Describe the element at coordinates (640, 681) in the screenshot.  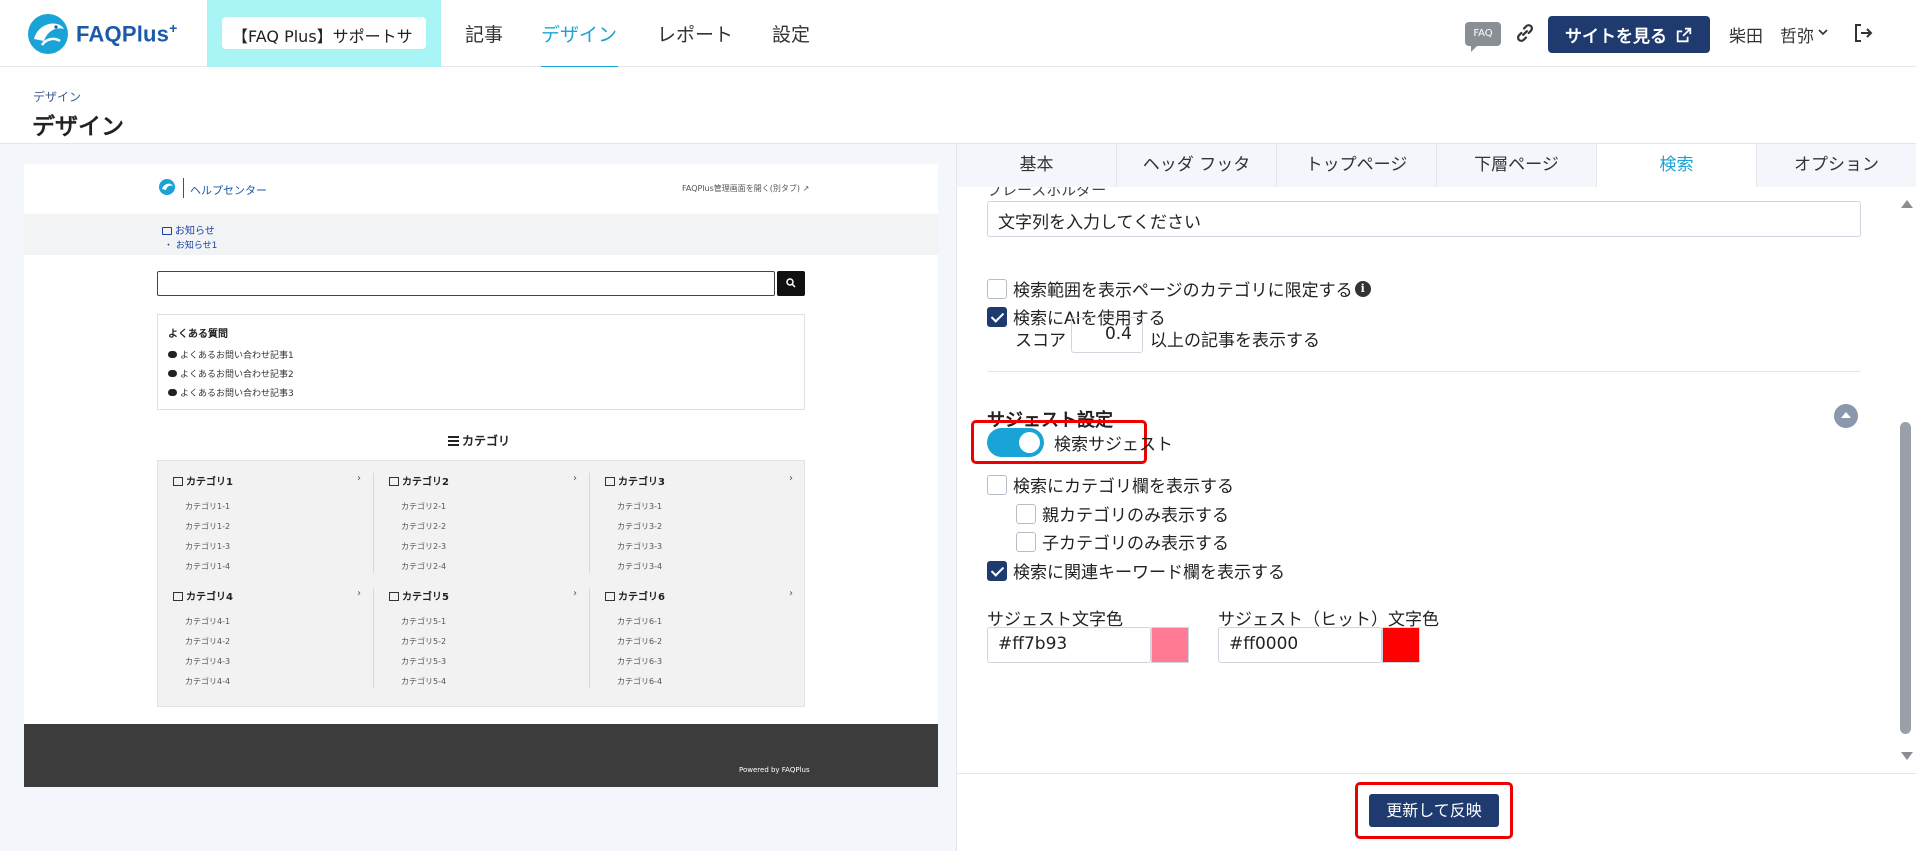
I see `preview-subcategory: カテゴリ6-4` at that location.